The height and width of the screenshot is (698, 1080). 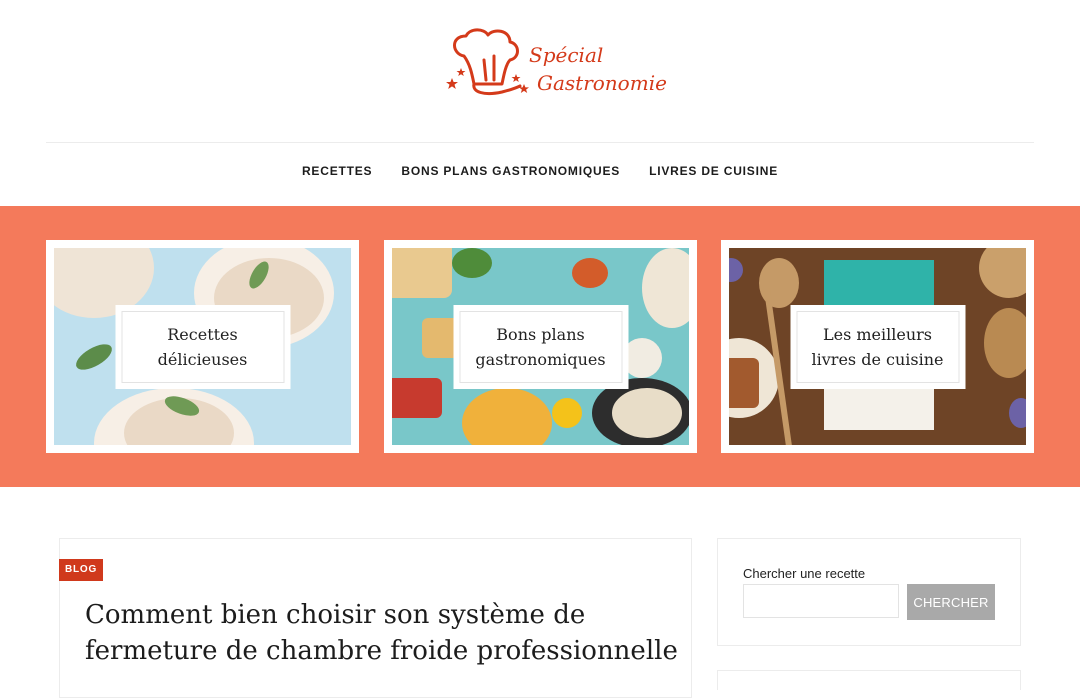 I want to click on promo-label-livres: Les meilleurs livres de cuisine, so click(x=877, y=346).